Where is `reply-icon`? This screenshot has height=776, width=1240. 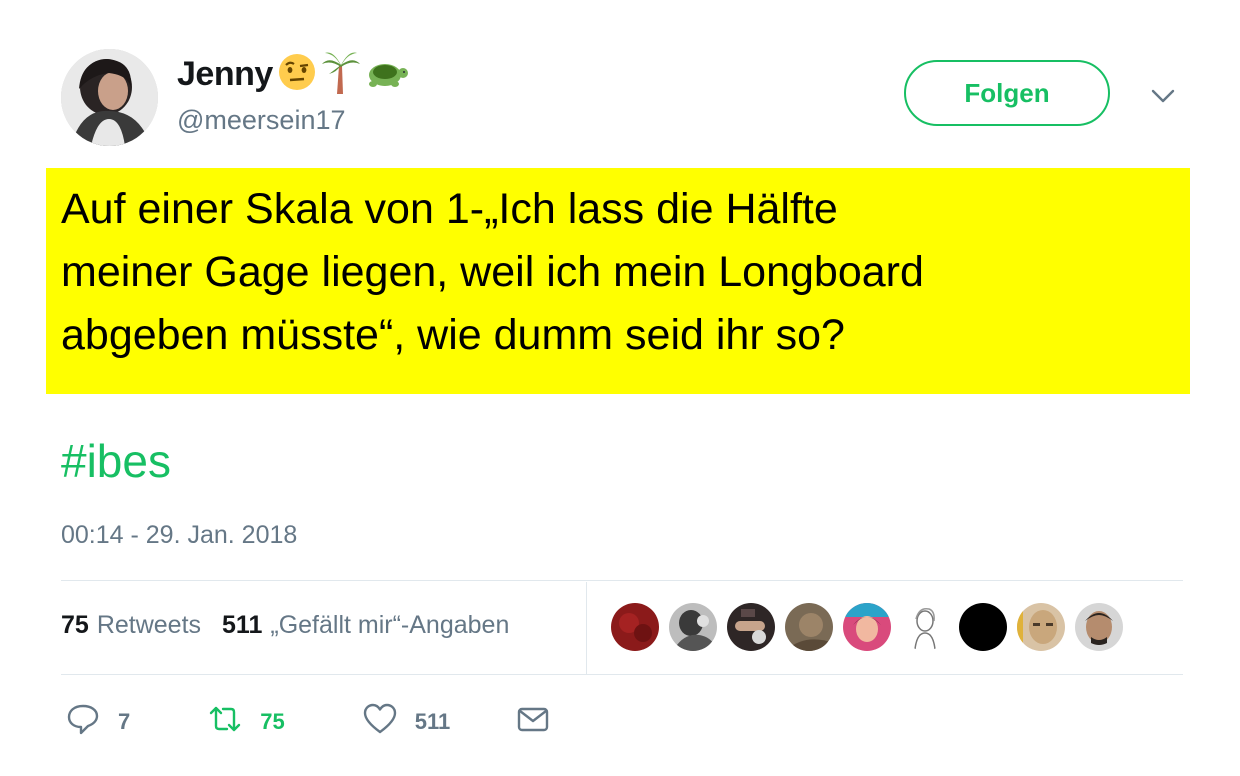 reply-icon is located at coordinates (83, 721).